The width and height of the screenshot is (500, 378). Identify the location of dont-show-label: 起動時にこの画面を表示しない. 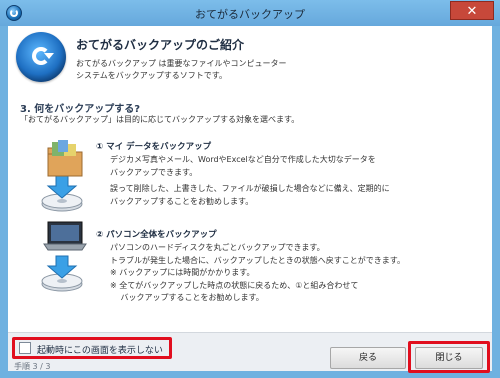
(100, 349).